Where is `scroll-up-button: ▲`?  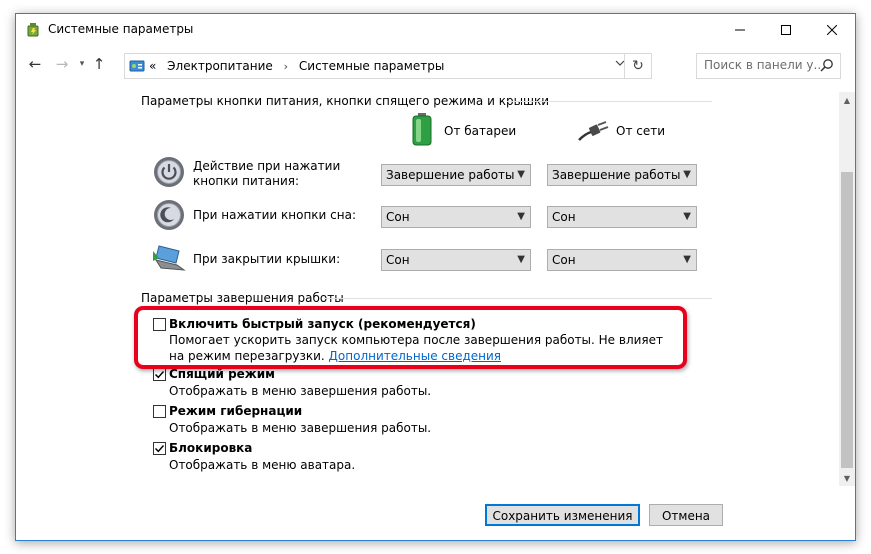 scroll-up-button: ▲ is located at coordinates (847, 100).